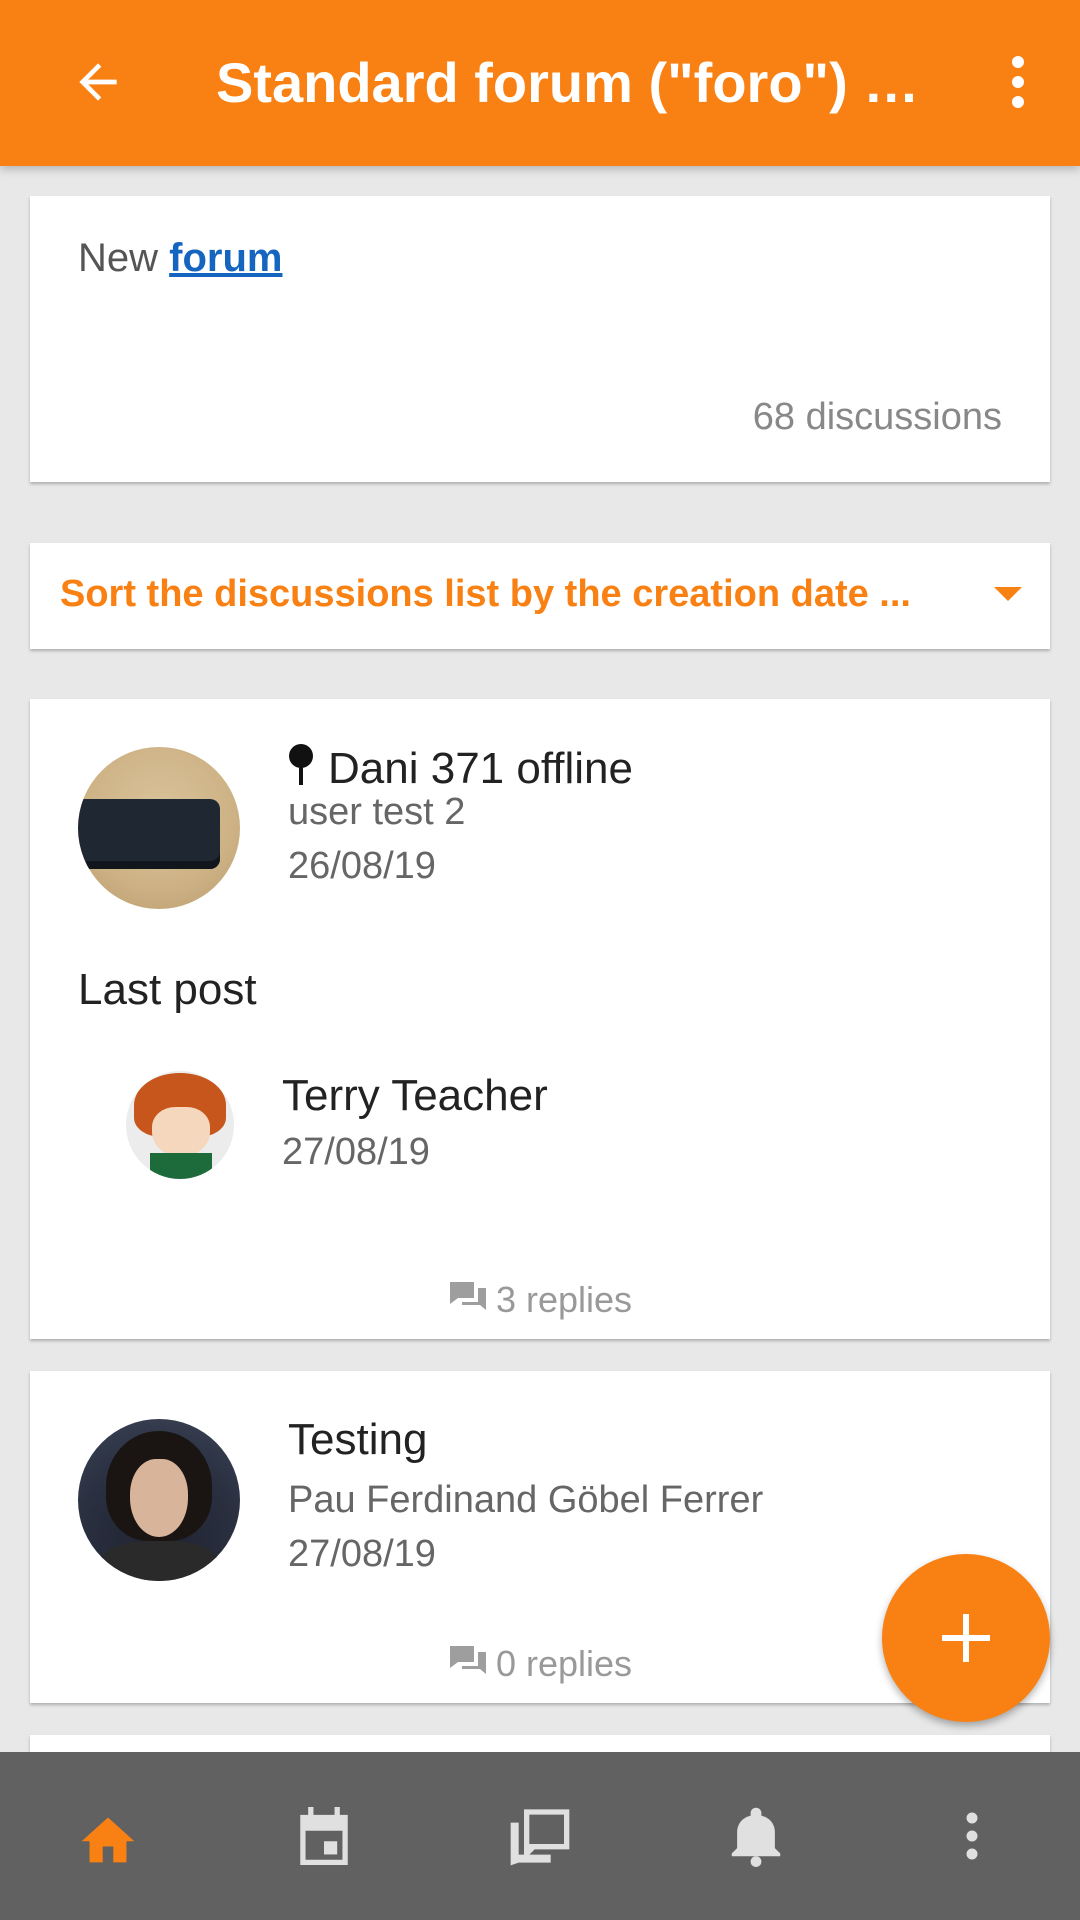 Image resolution: width=1080 pixels, height=1920 pixels. I want to click on last-post-label: Last post, so click(167, 989).